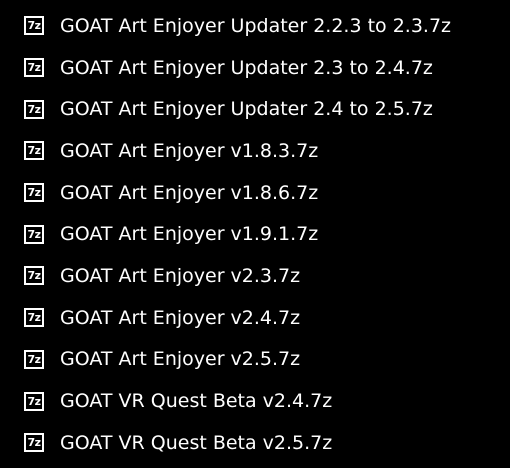 Image resolution: width=510 pixels, height=468 pixels. Describe the element at coordinates (196, 442) in the screenshot. I see `file-name: GOAT VR Quest Beta v2.5.7z` at that location.